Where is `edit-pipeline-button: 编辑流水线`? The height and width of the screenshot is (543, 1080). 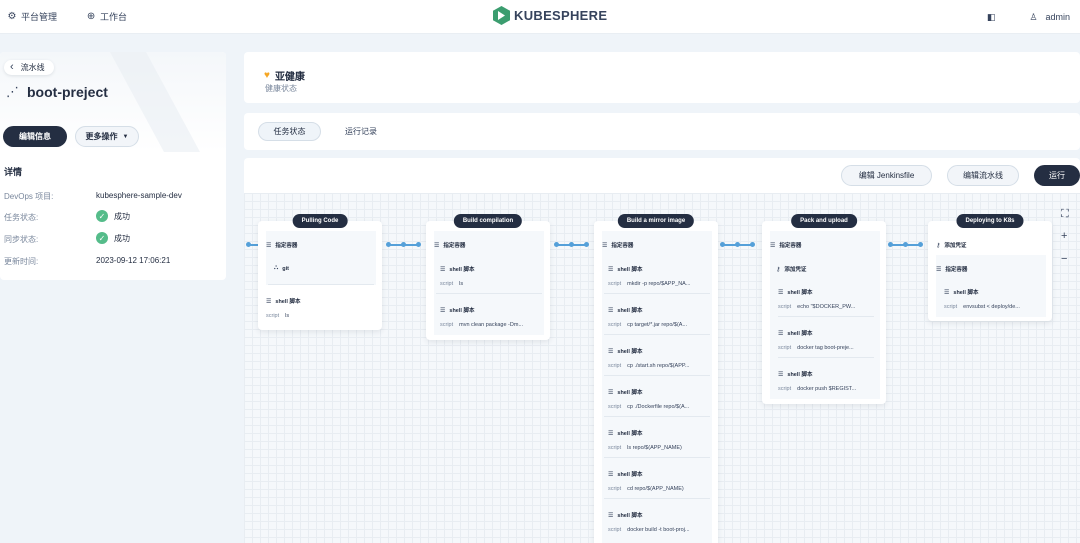 edit-pipeline-button: 编辑流水线 is located at coordinates (983, 175).